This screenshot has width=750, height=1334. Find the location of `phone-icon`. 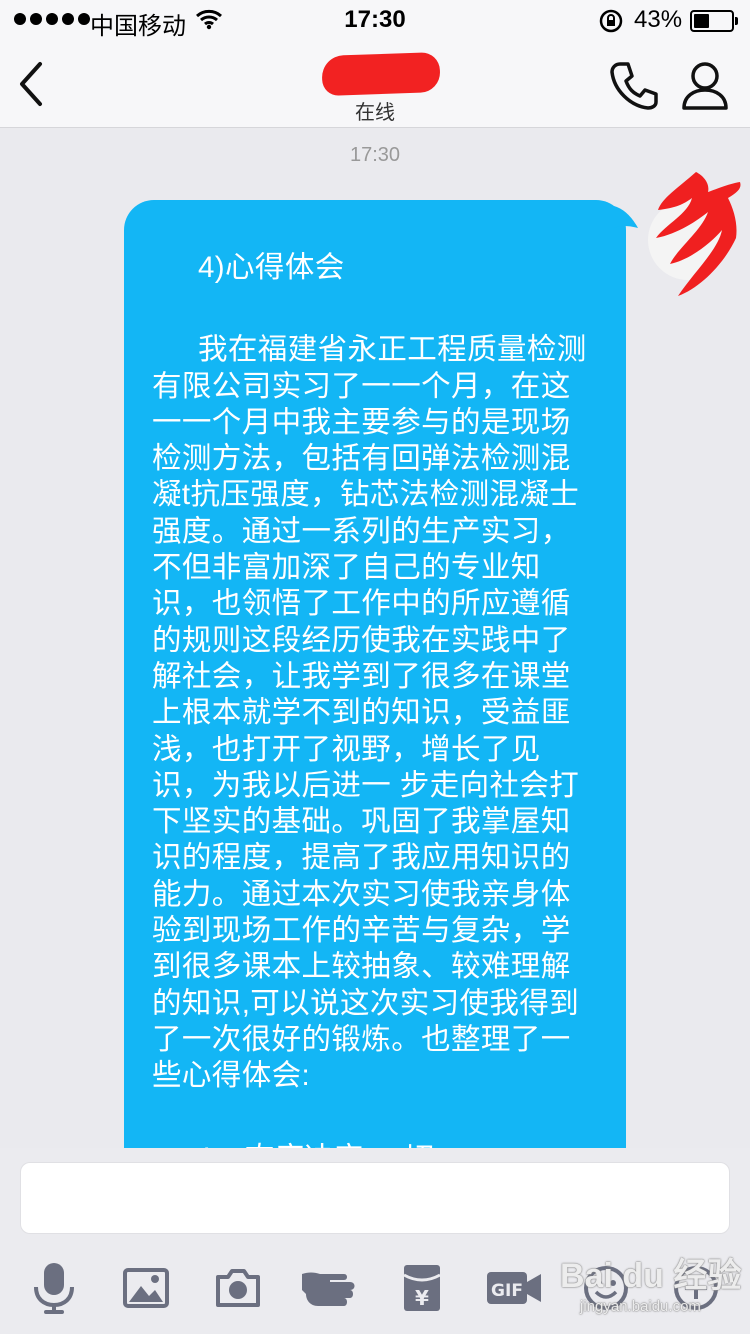

phone-icon is located at coordinates (634, 86).